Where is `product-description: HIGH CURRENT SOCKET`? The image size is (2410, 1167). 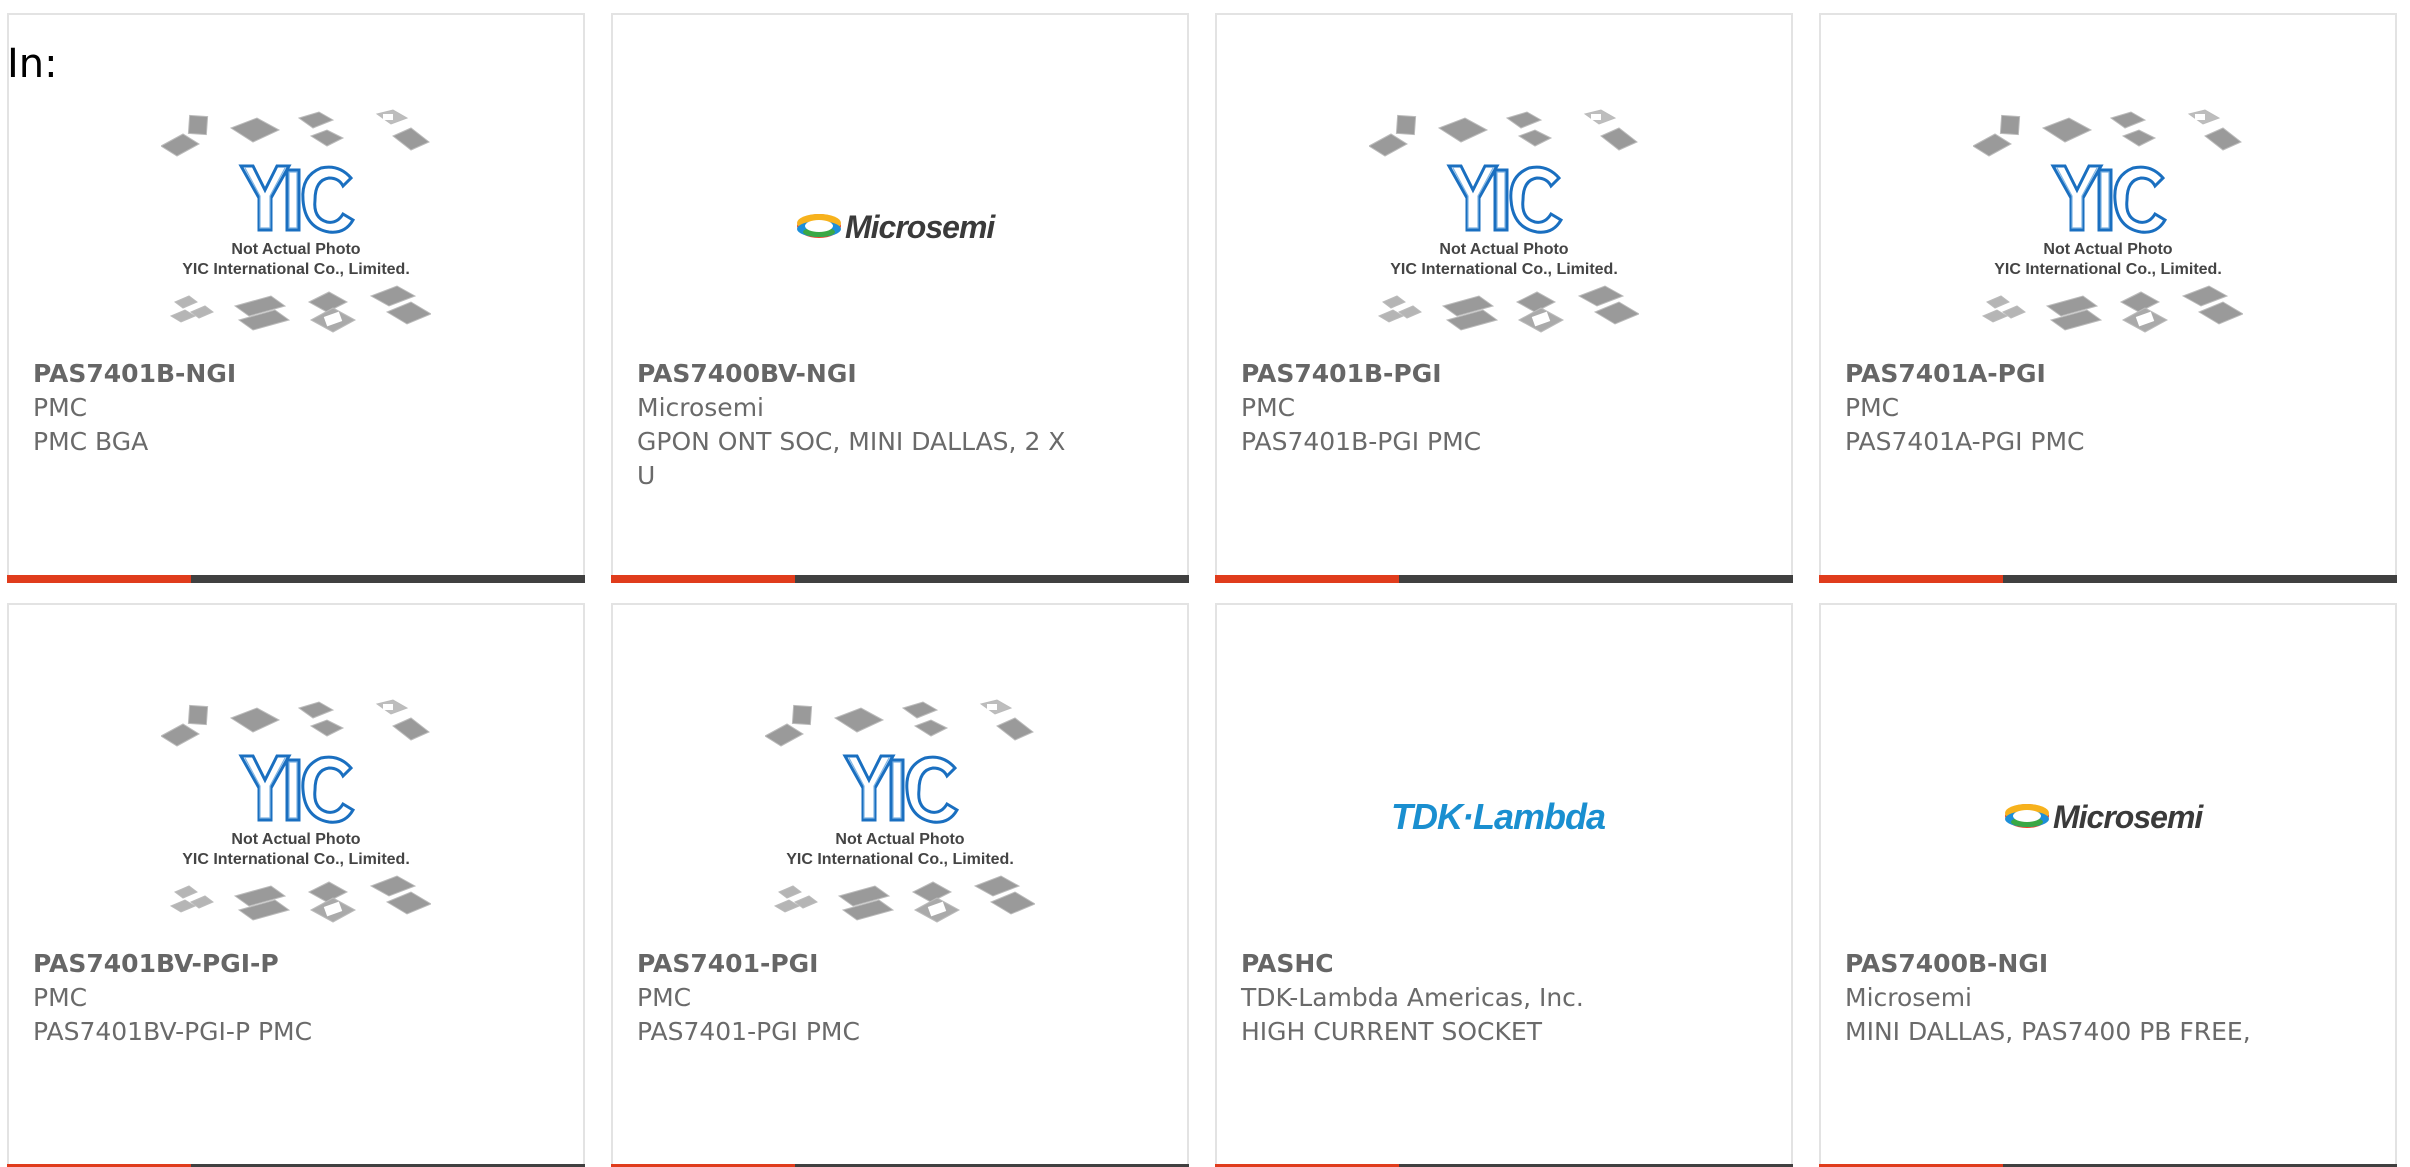 product-description: HIGH CURRENT SOCKET is located at coordinates (1391, 1031).